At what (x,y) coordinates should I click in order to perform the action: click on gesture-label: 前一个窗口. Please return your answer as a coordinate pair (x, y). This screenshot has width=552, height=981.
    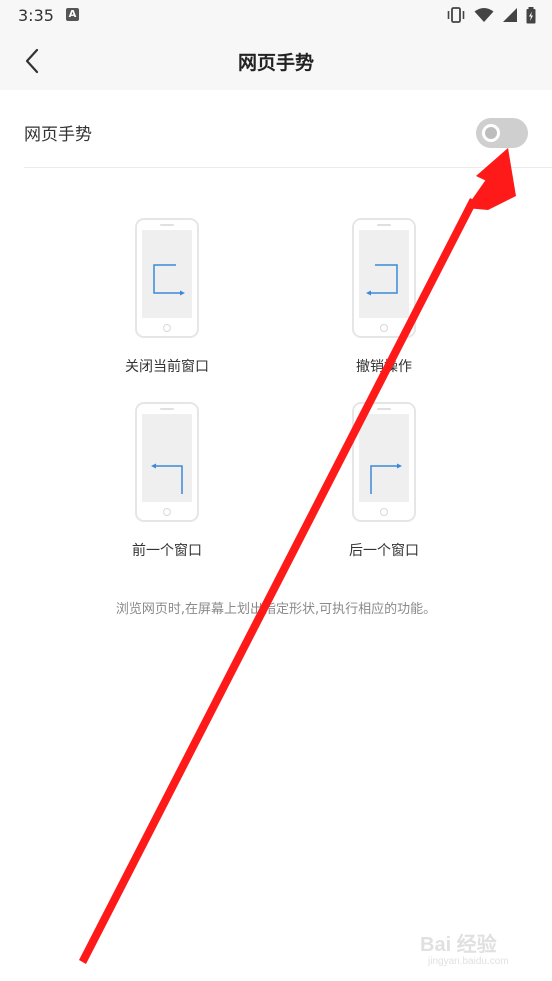
    Looking at the image, I should click on (167, 551).